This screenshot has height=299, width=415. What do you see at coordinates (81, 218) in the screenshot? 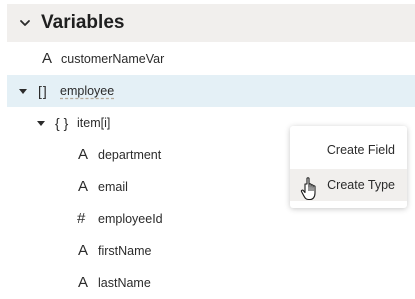
I see `number-type-icon: #` at bounding box center [81, 218].